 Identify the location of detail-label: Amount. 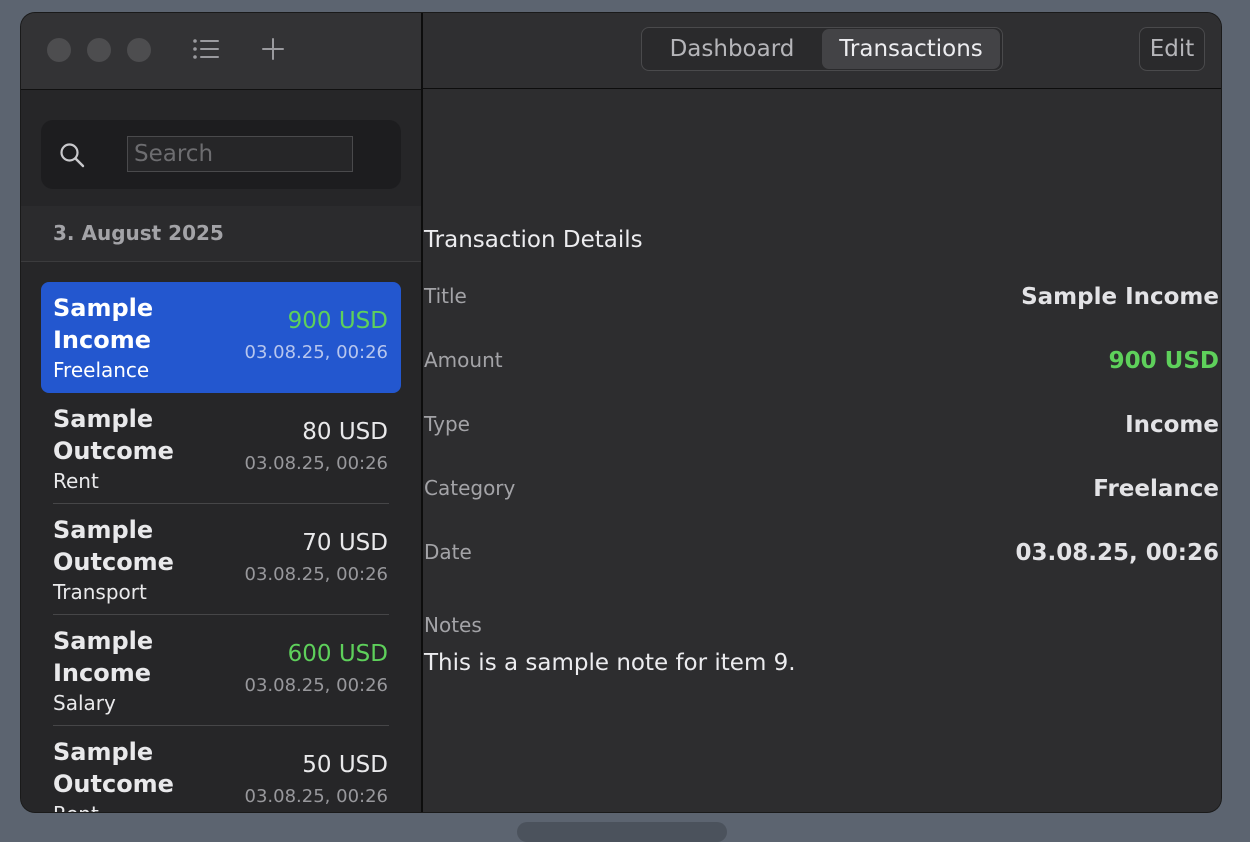
(463, 360).